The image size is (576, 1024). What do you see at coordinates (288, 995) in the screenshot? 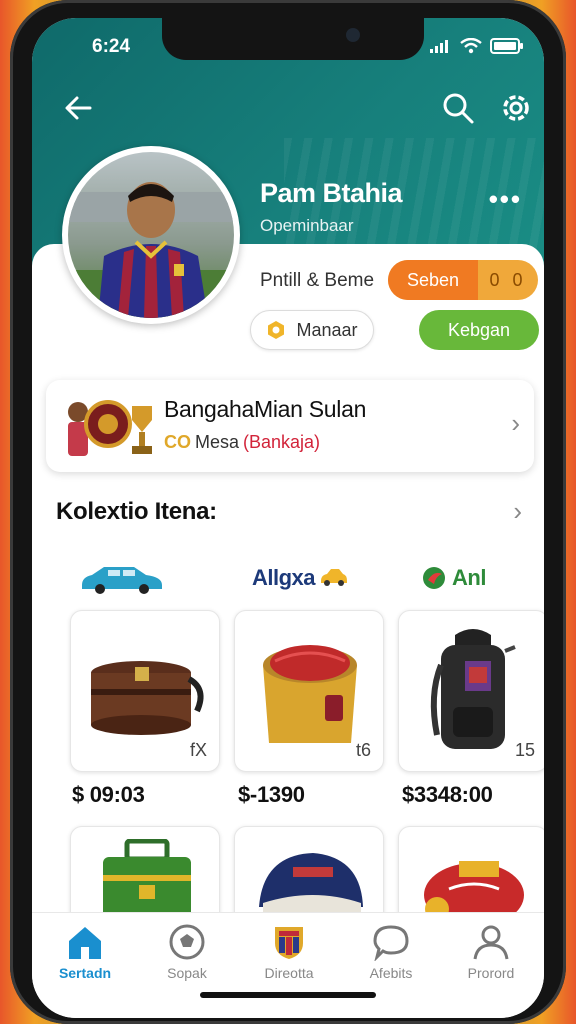
I see `home-indicator` at bounding box center [288, 995].